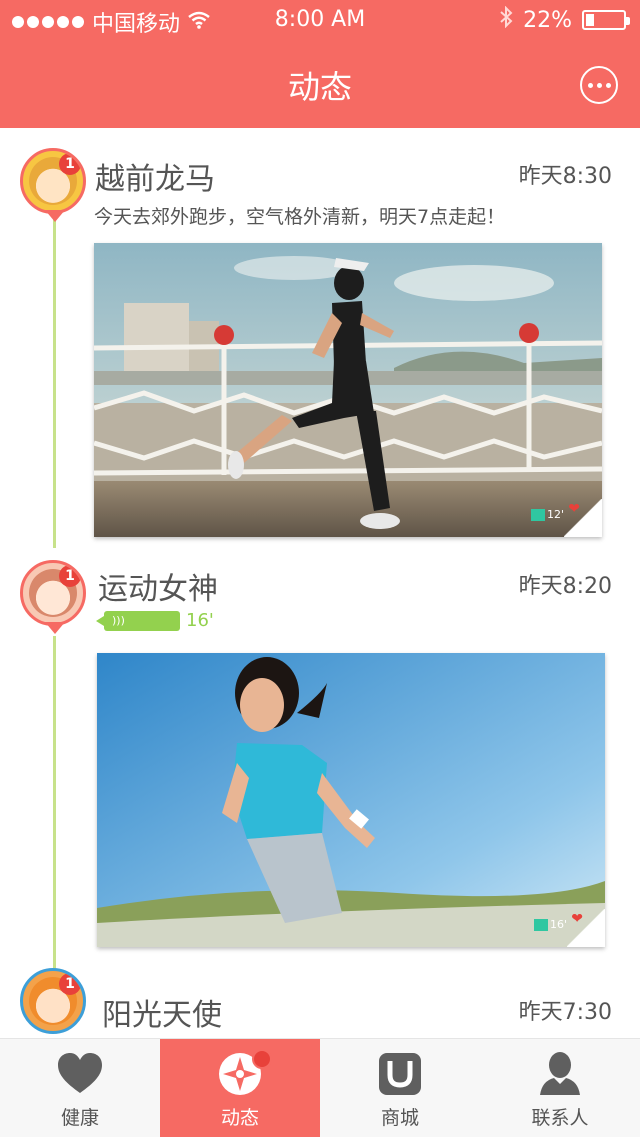 The image size is (640, 1137). What do you see at coordinates (155, 176) in the screenshot?
I see `user-name: 越前龙马` at bounding box center [155, 176].